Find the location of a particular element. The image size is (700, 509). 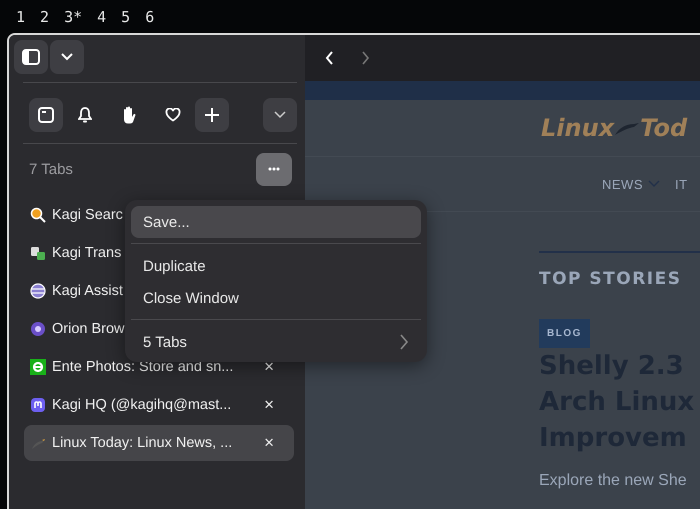

summary-text: Explore the new She is located at coordinates (613, 481).